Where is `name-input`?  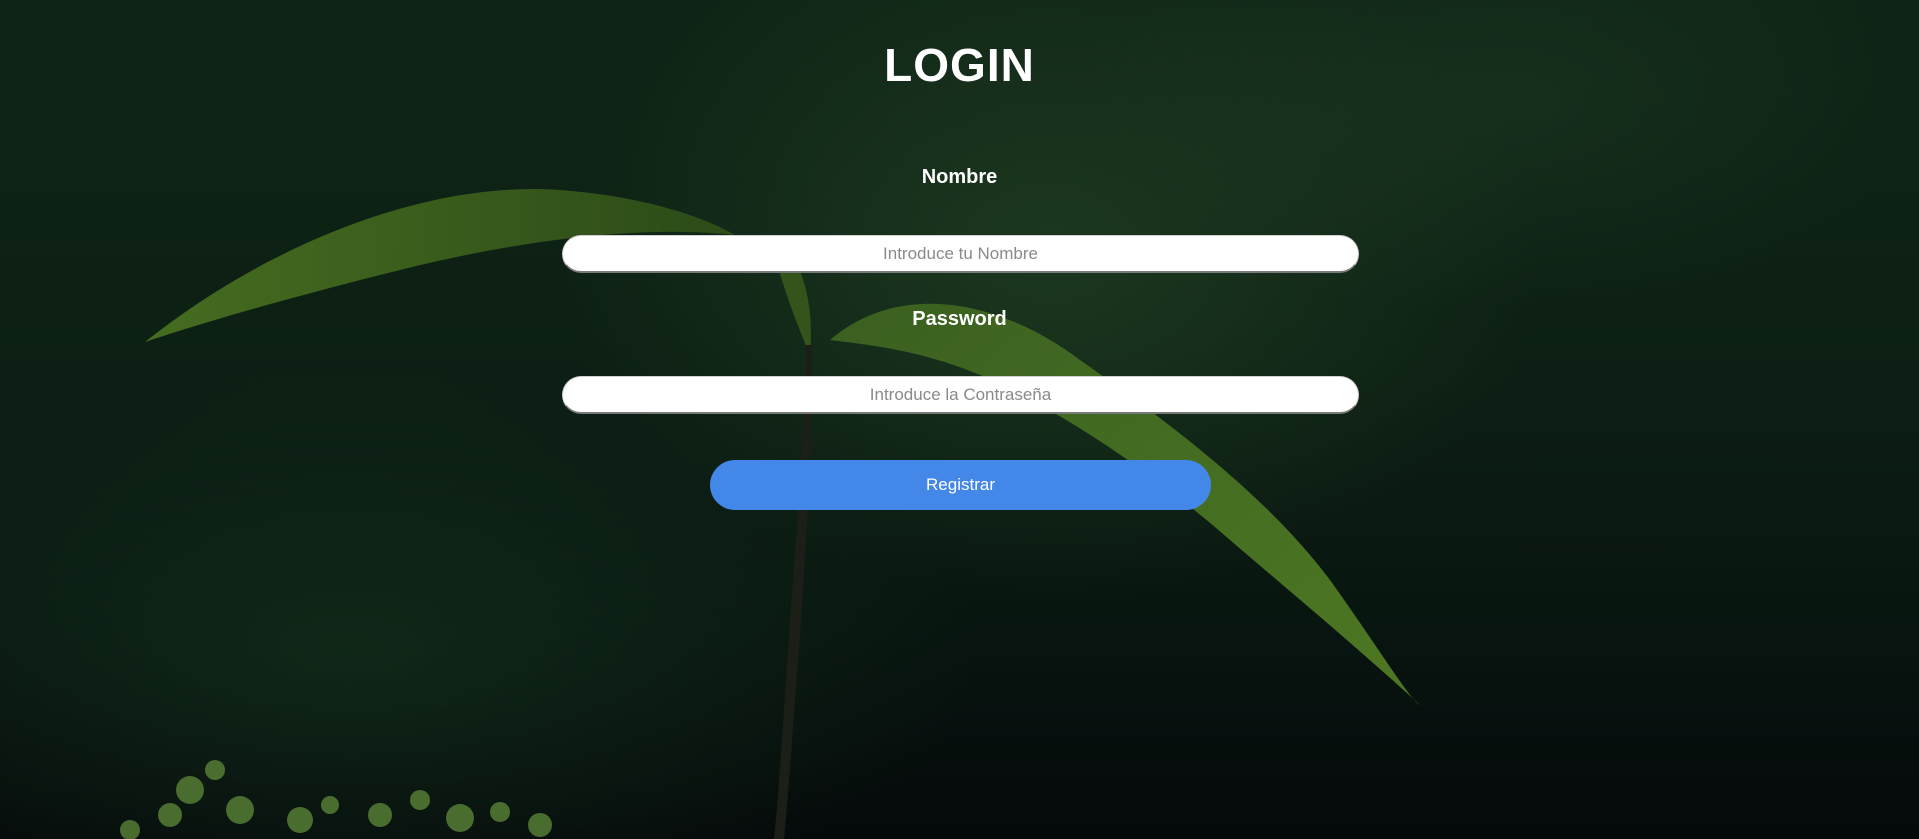 name-input is located at coordinates (960, 254).